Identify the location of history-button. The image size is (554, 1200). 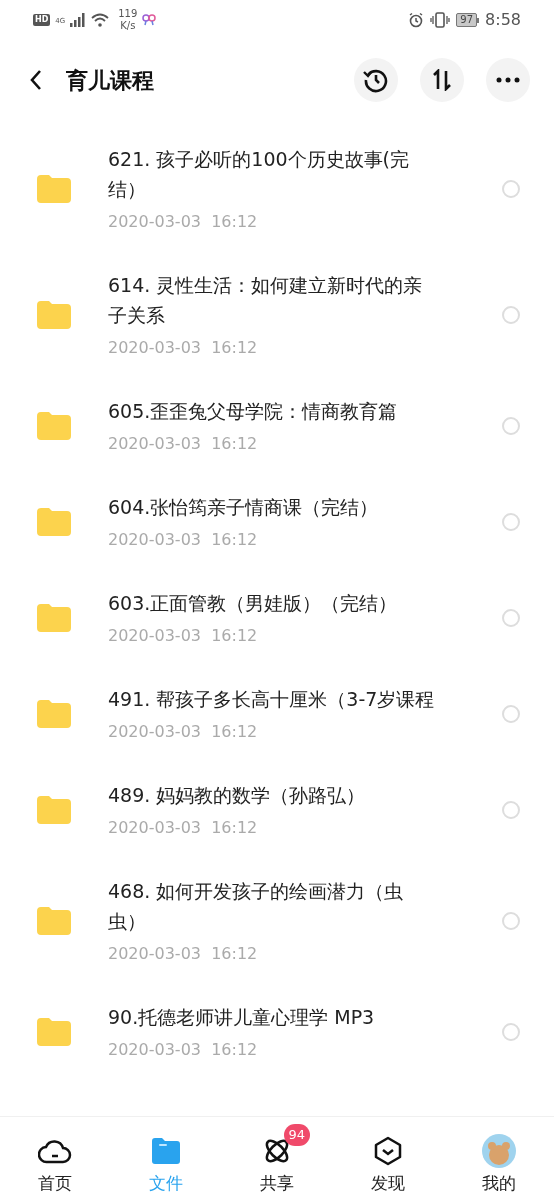
(376, 80).